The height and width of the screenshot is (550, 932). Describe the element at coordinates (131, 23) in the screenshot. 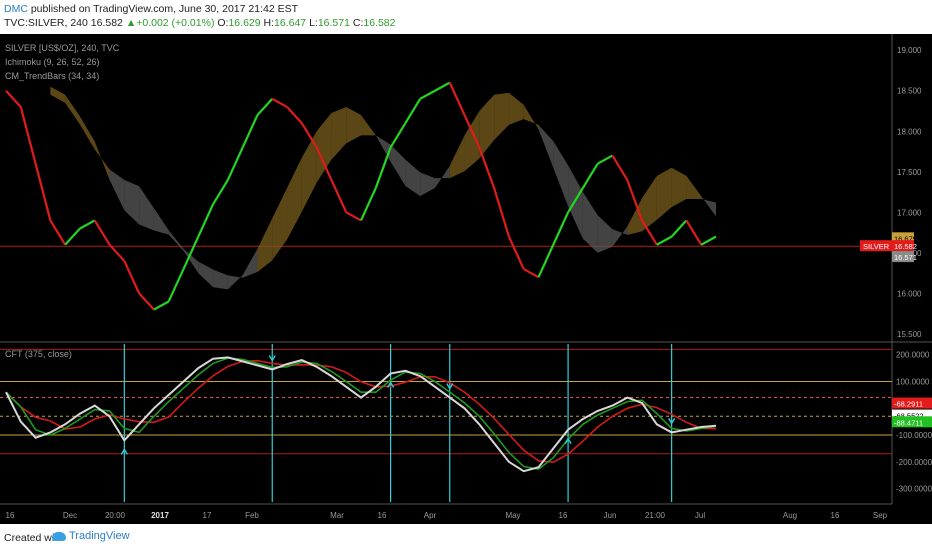

I see `up-arrow-icon: ▲` at that location.